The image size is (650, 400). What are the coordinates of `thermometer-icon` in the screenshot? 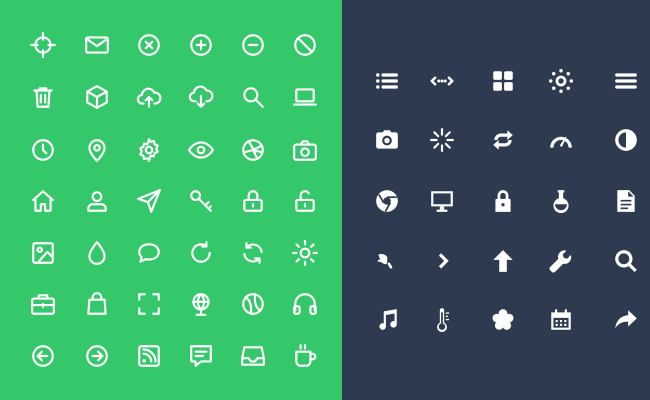 It's located at (442, 320).